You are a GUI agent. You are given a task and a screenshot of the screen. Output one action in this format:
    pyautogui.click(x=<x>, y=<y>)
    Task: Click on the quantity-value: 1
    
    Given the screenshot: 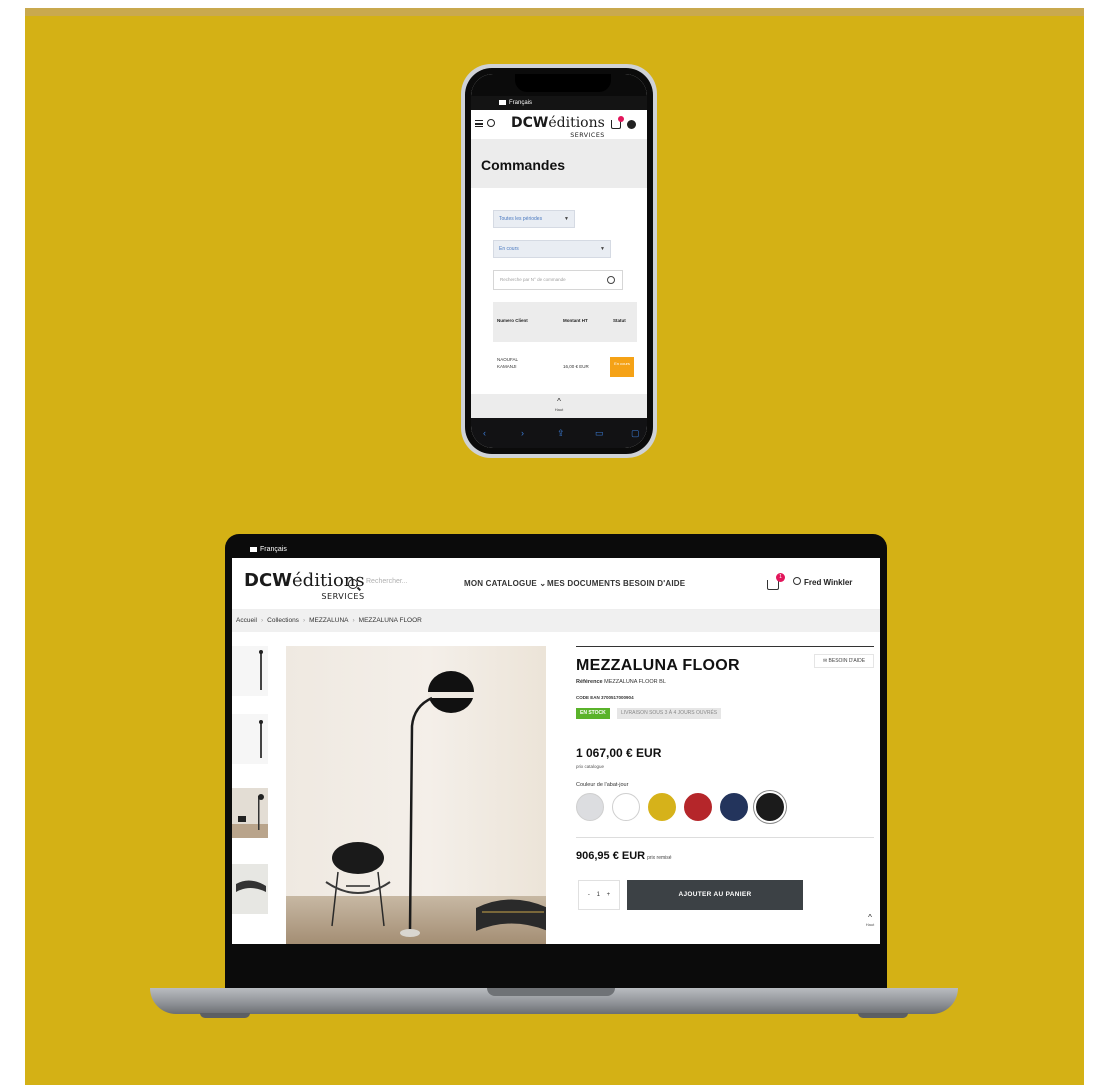 What is the action you would take?
    pyautogui.click(x=598, y=895)
    